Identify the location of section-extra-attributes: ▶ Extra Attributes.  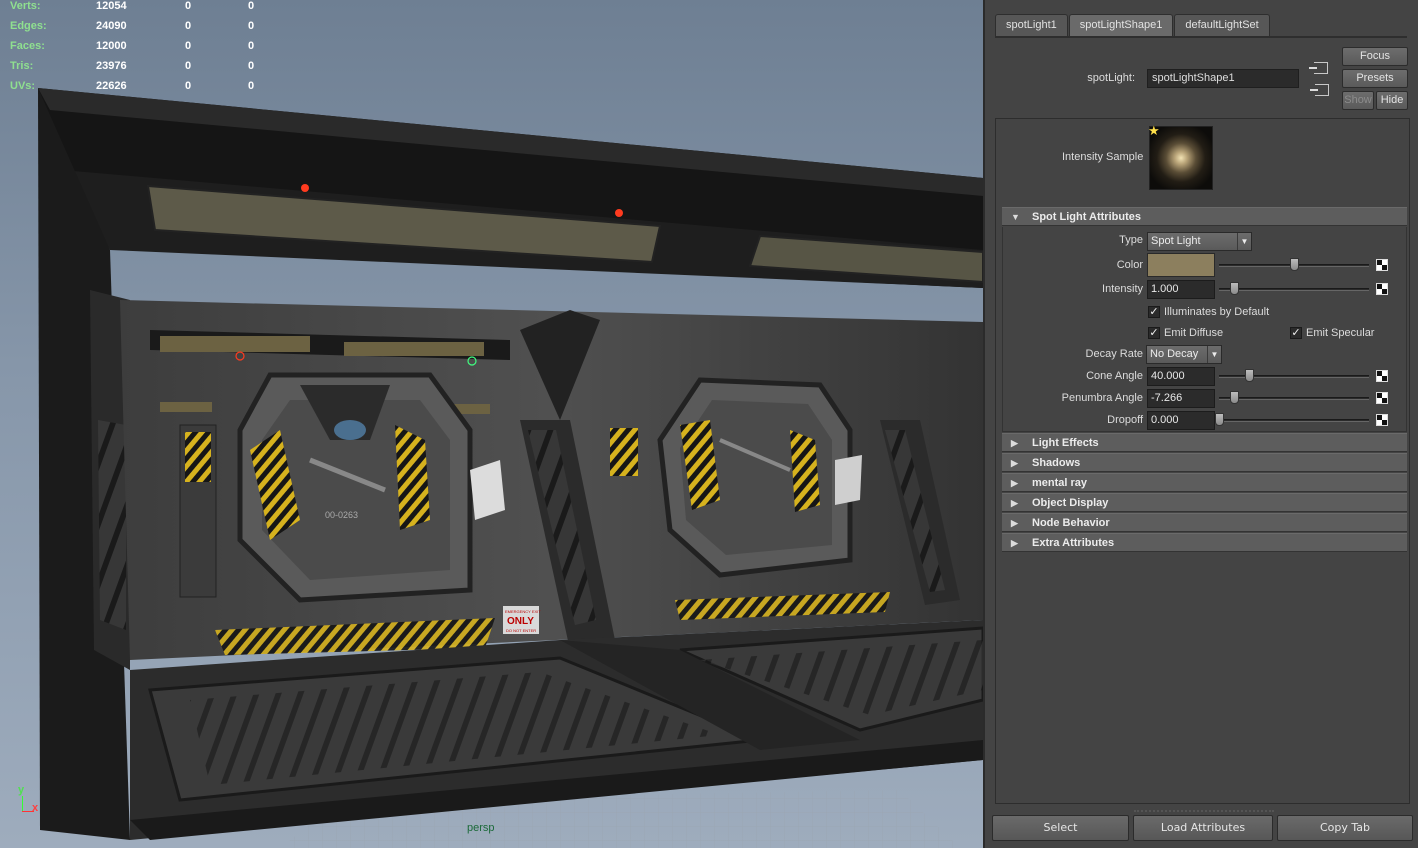
(1204, 542).